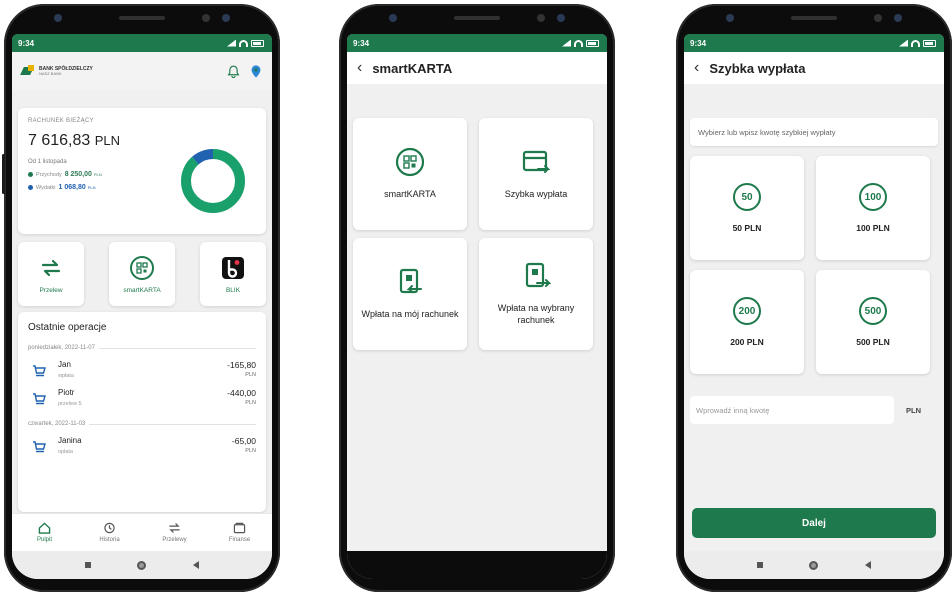  What do you see at coordinates (109, 528) in the screenshot?
I see `history-icon` at bounding box center [109, 528].